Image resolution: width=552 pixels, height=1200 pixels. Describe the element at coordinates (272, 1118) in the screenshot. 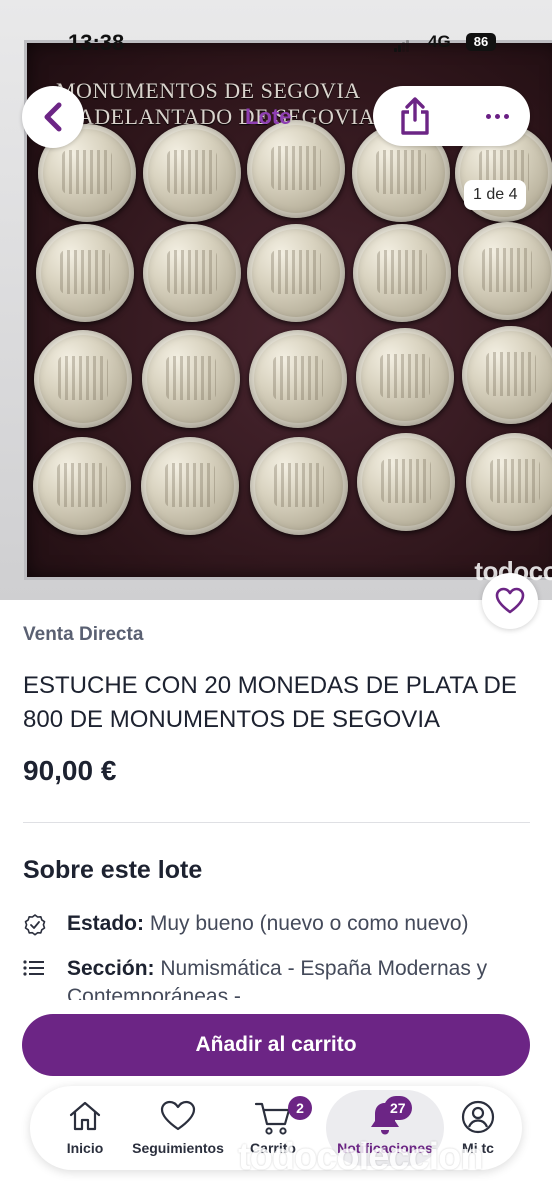

I see `cart-icon` at that location.